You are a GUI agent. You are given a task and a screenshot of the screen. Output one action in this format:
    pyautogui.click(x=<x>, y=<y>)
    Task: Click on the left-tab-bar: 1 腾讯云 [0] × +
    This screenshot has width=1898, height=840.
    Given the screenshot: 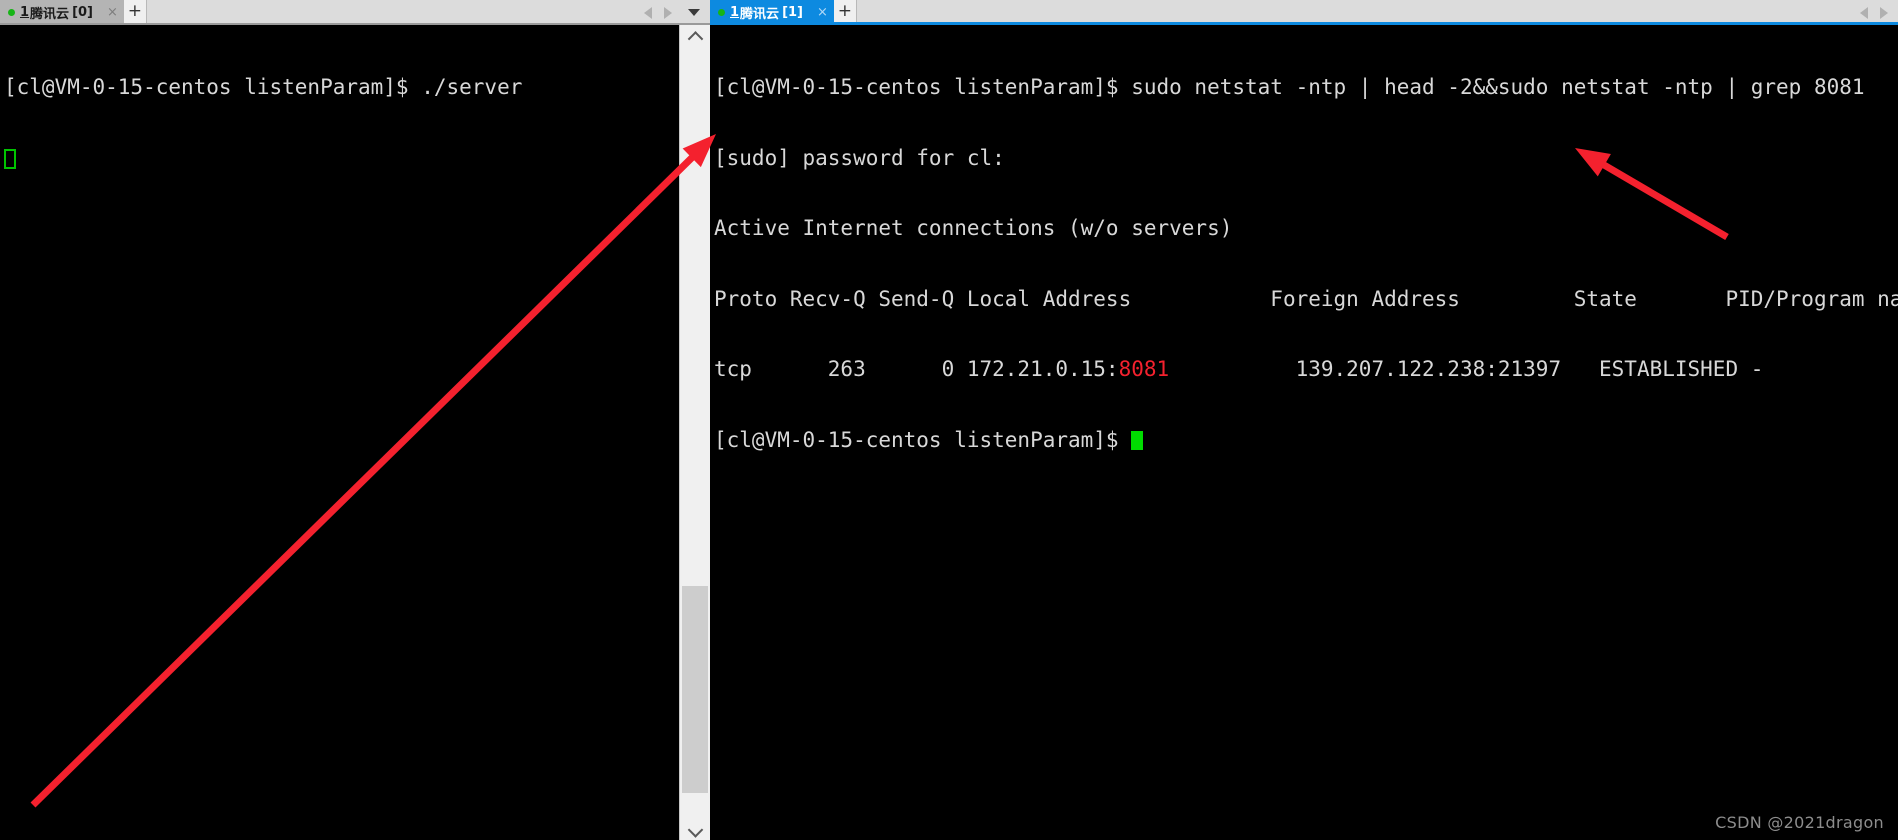 What is the action you would take?
    pyautogui.click(x=355, y=12)
    